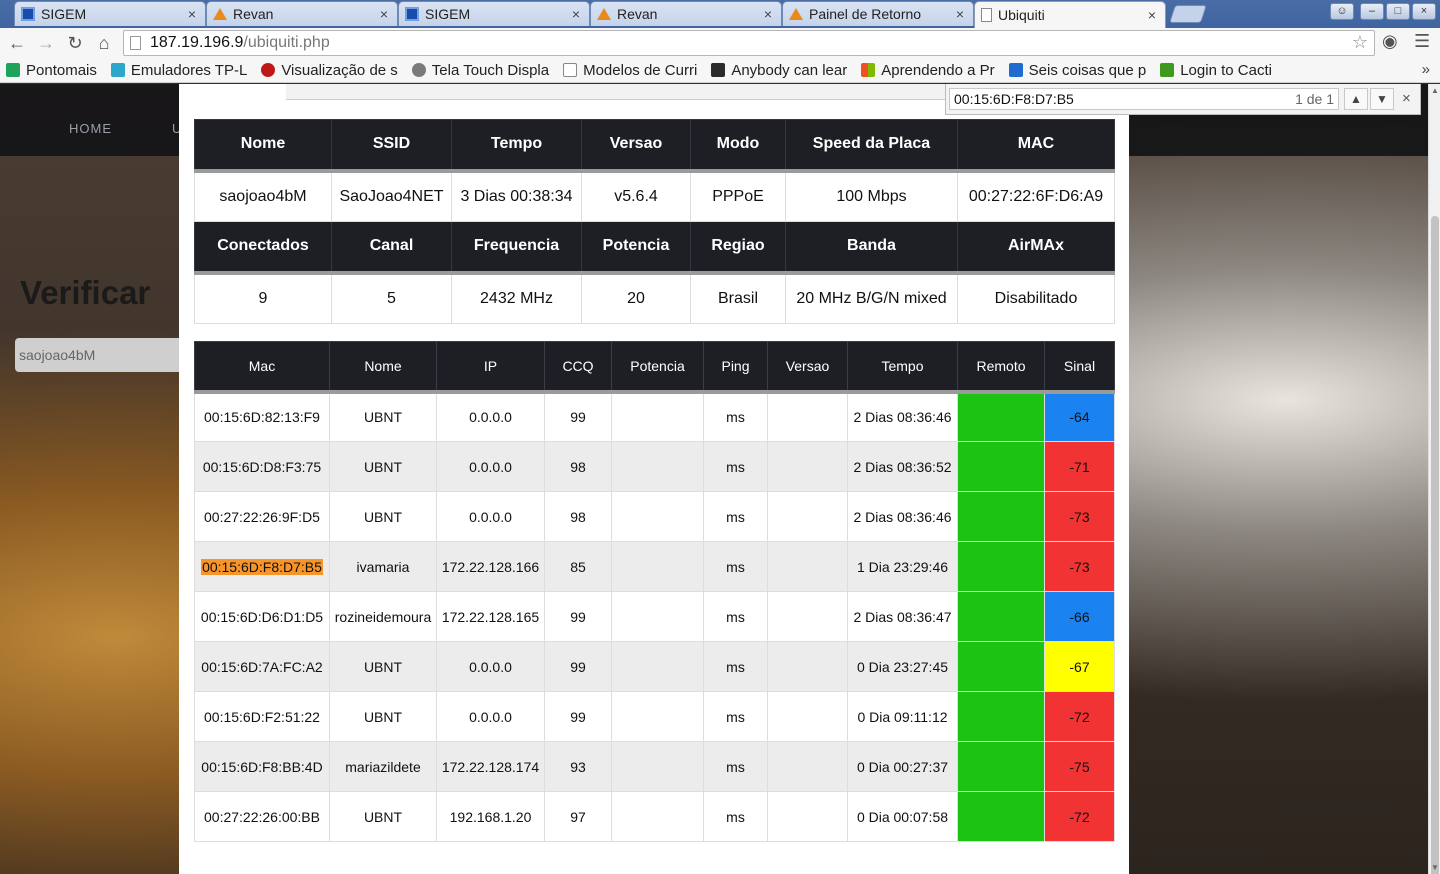 This screenshot has width=1440, height=874. I want to click on tab-ubiquiti: Ubiquiti ×, so click(1070, 14).